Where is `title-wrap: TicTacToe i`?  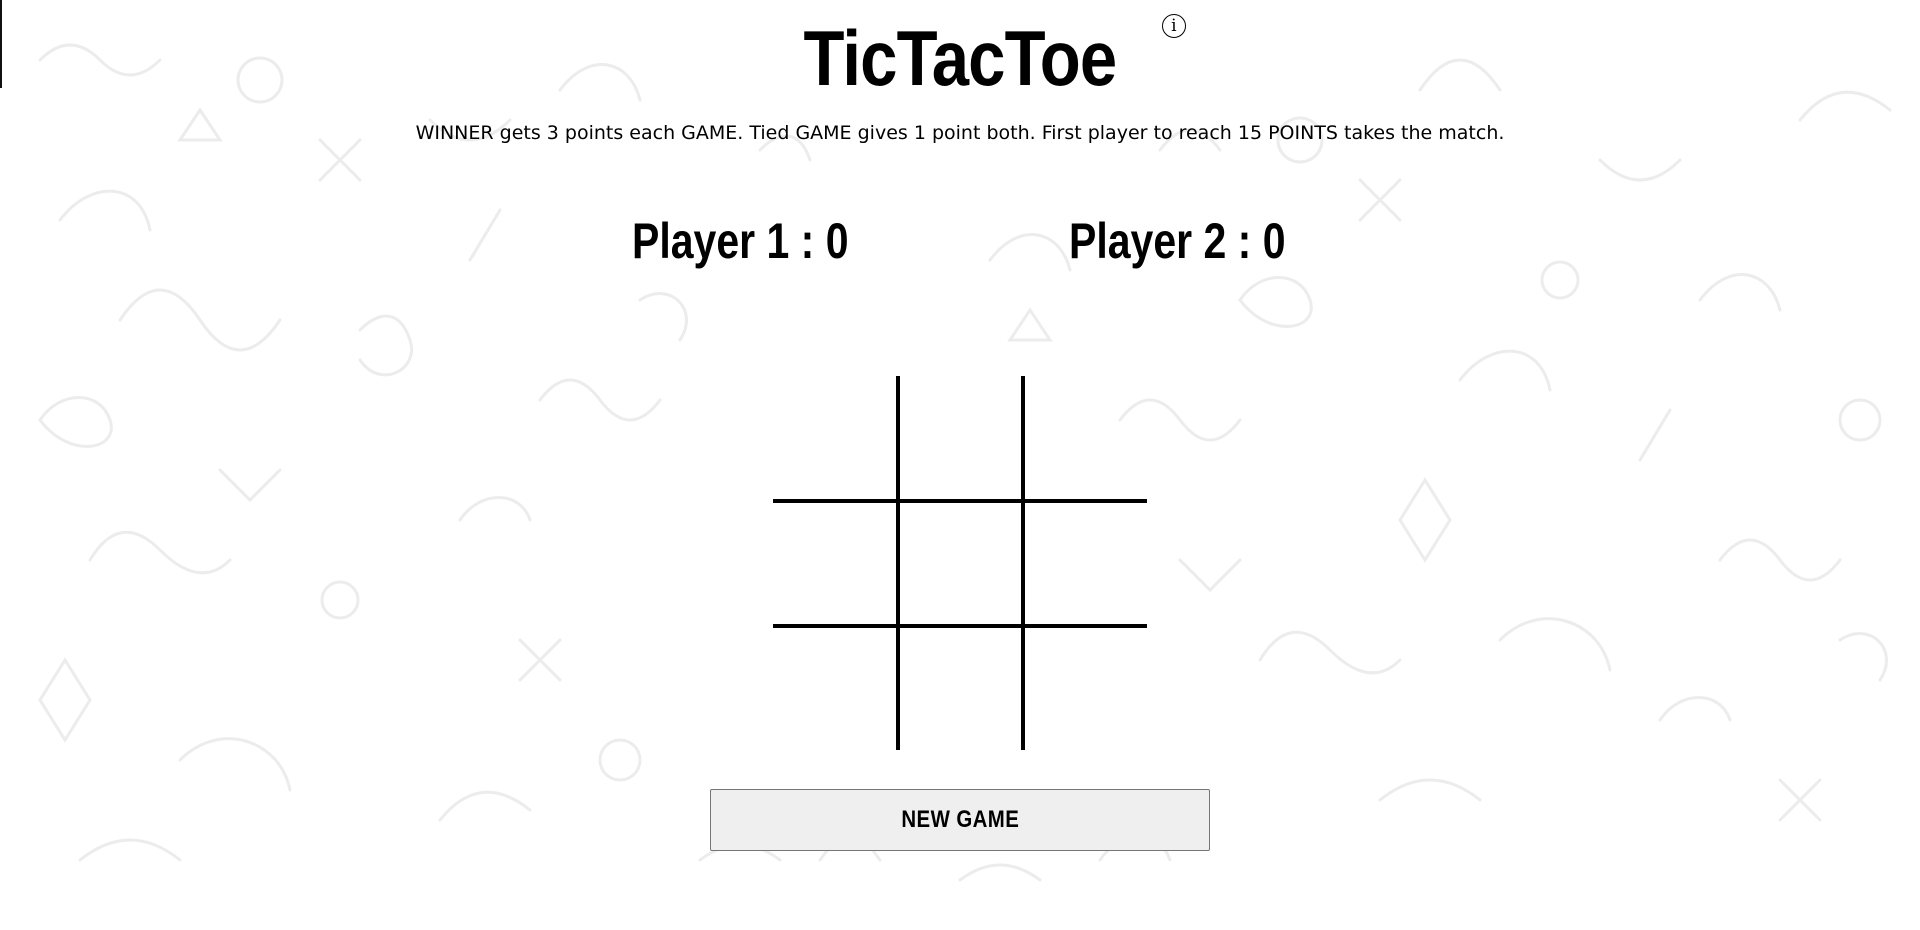 title-wrap: TicTacToe i is located at coordinates (982, 58).